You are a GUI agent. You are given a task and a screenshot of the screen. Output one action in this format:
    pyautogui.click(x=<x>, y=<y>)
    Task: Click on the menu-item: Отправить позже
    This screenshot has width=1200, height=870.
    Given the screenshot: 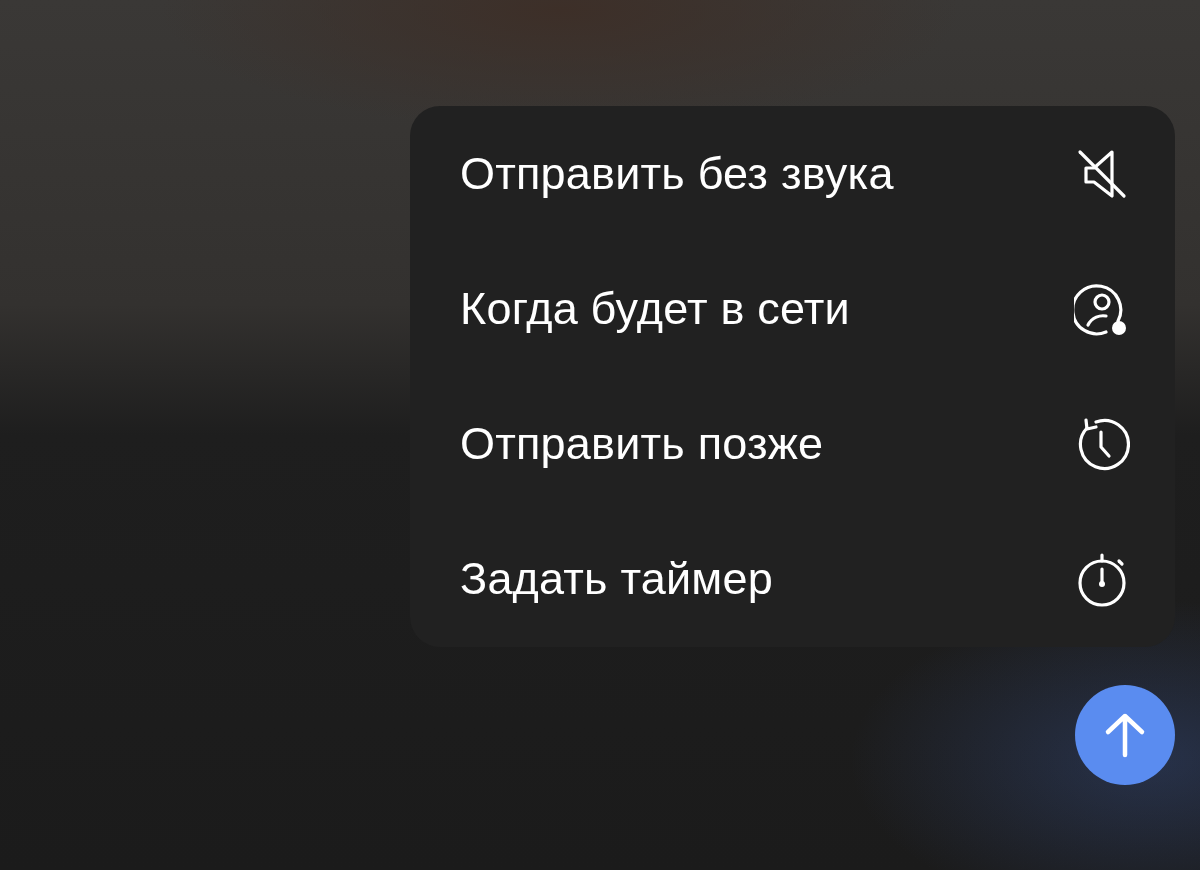 What is the action you would take?
    pyautogui.click(x=792, y=444)
    